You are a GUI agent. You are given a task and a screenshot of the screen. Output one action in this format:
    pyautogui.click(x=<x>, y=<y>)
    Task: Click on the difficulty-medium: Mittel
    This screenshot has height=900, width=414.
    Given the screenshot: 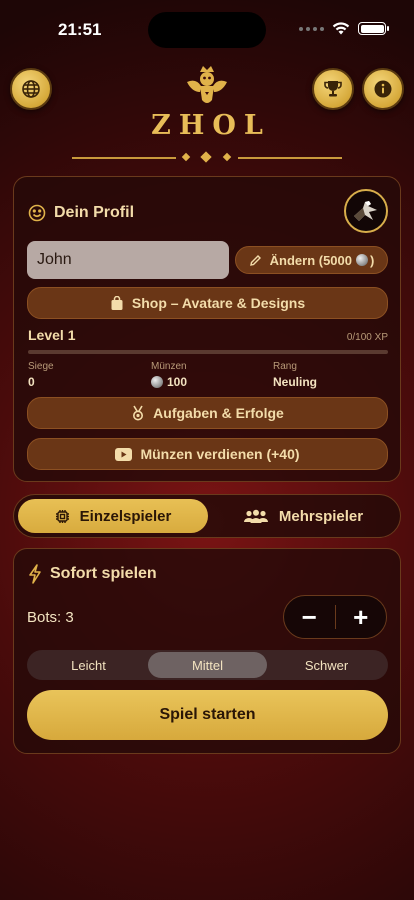 What is the action you would take?
    pyautogui.click(x=207, y=665)
    